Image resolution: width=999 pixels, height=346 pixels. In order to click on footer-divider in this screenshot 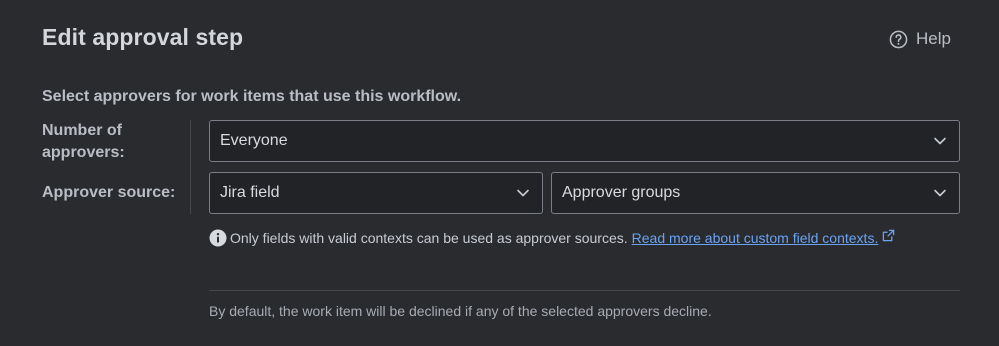, I will do `click(584, 290)`.